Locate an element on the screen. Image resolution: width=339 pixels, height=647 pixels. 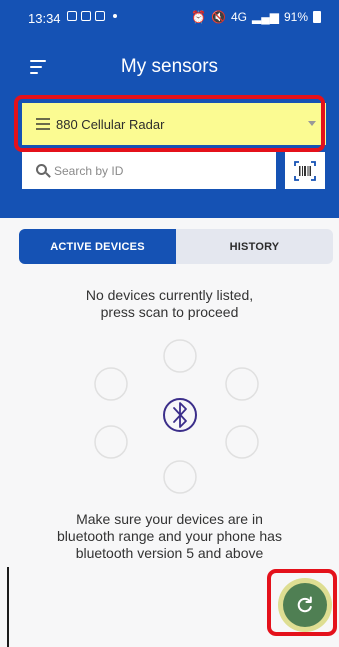
empty-message-line-1: No devices currently listed, is located at coordinates (169, 295).